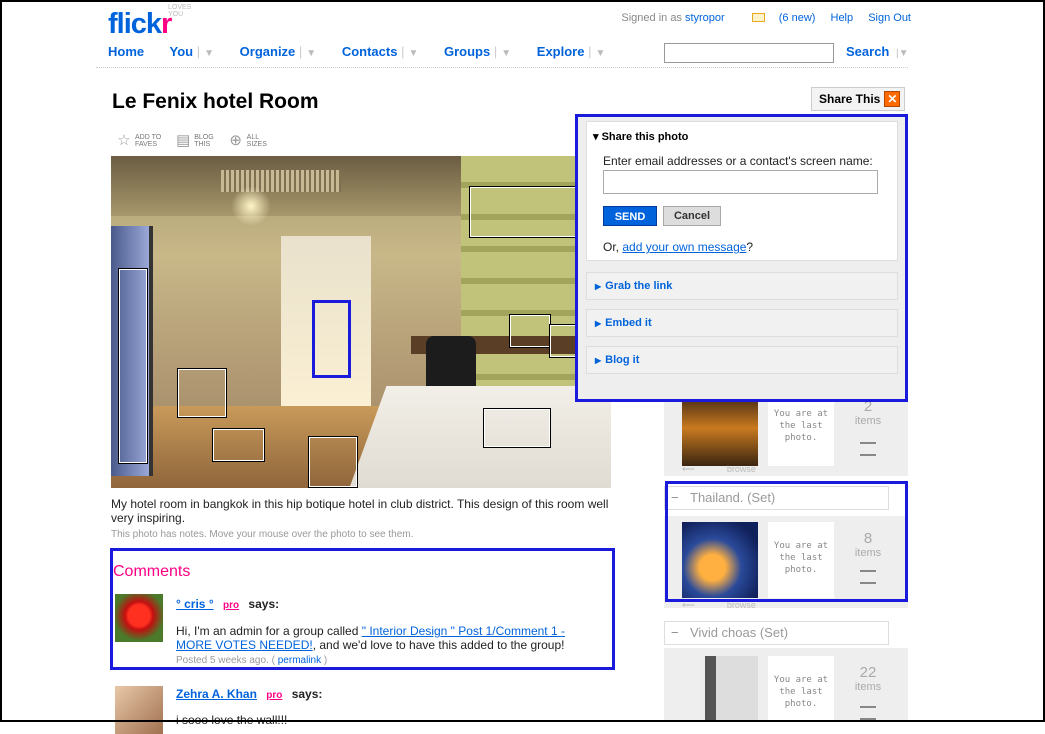 The width and height of the screenshot is (1045, 734). What do you see at coordinates (181, 51) in the screenshot?
I see `nav-you-label: You` at bounding box center [181, 51].